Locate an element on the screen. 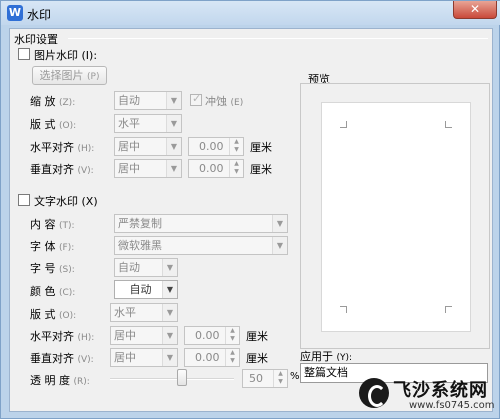 The image size is (500, 419). text-valign-label: 垂直对齐 (V): is located at coordinates (62, 358).